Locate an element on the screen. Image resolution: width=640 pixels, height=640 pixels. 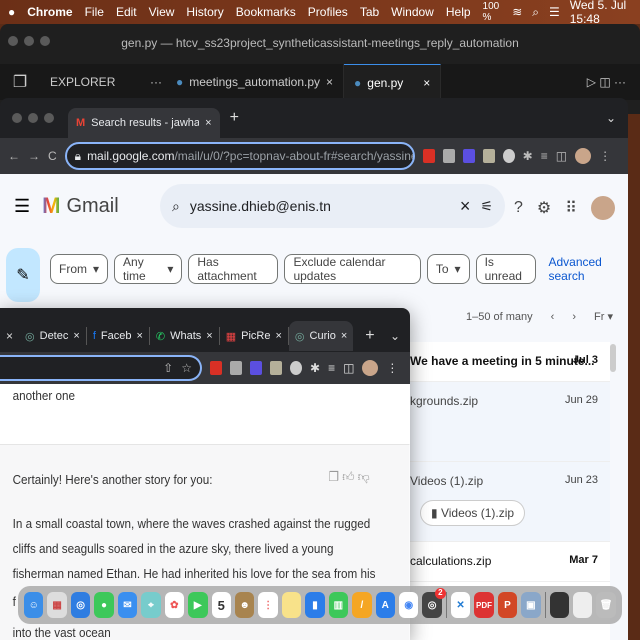
advanced-search-link: Advanced search is located at coordinates (588, 269).